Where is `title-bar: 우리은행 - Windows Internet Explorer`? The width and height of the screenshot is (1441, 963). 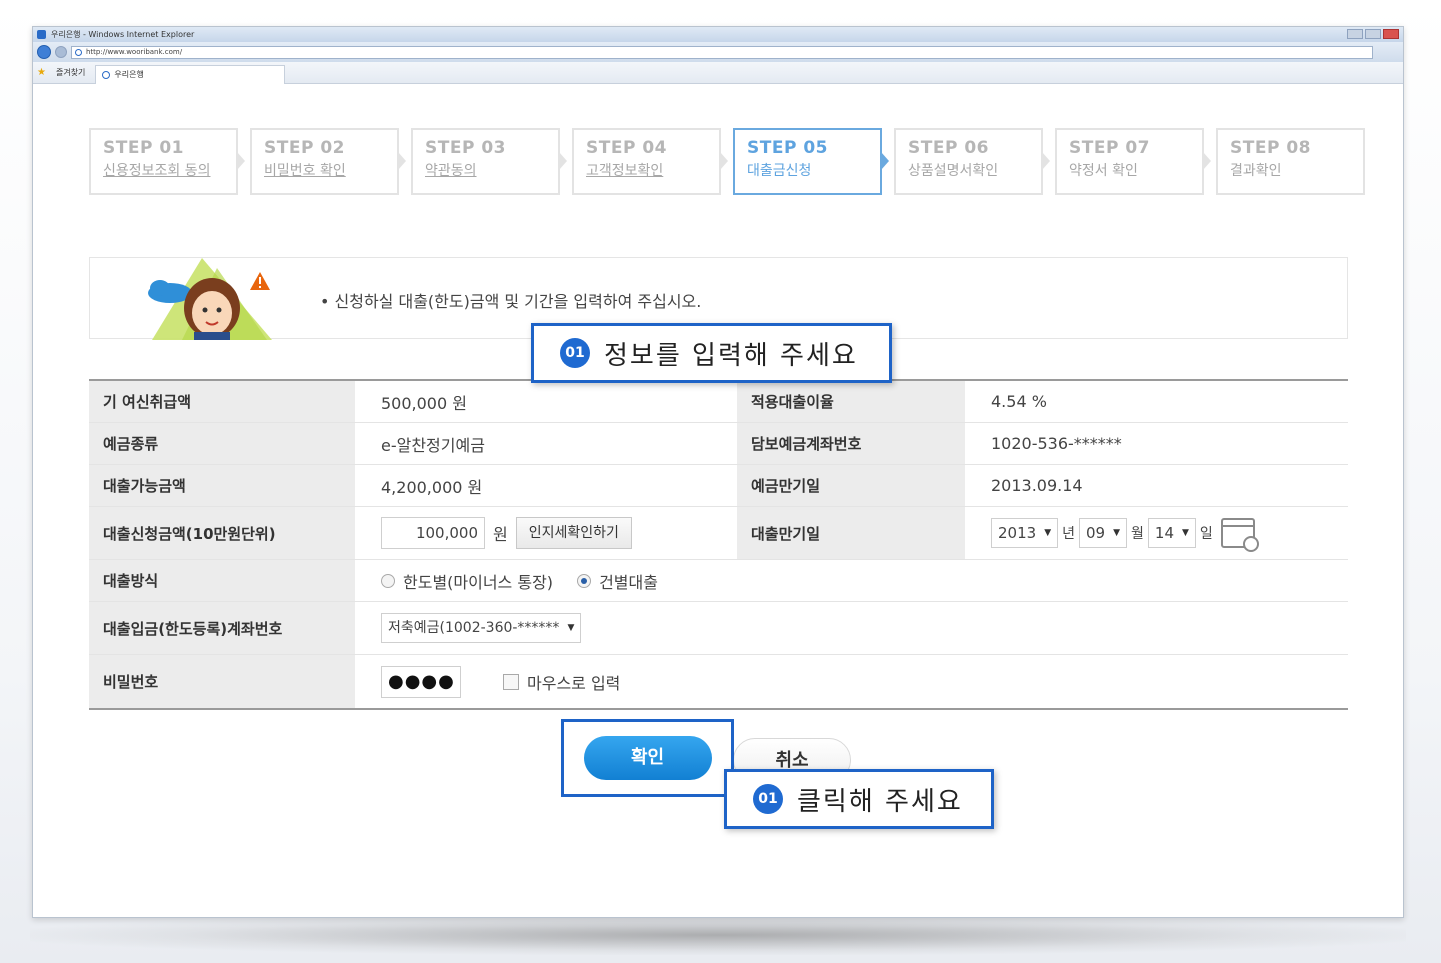
title-bar: 우리은행 - Windows Internet Explorer is located at coordinates (718, 34).